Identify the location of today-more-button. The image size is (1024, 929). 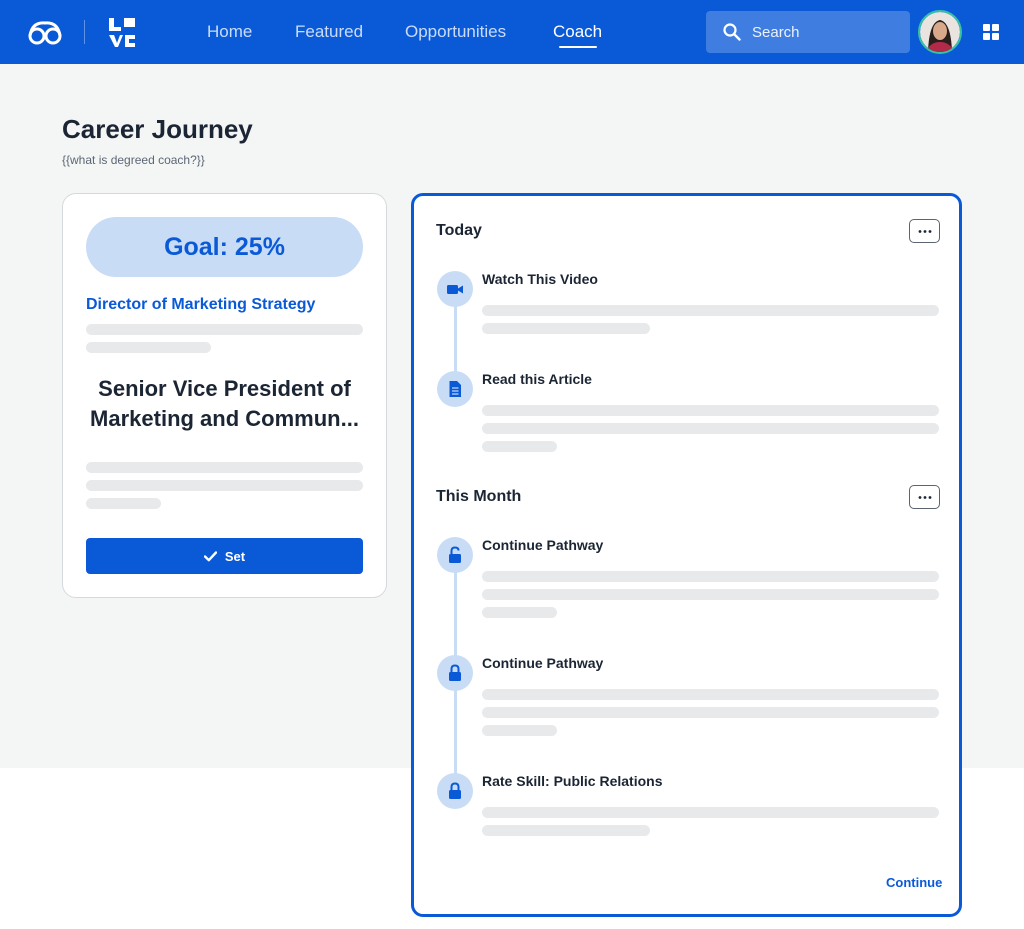
(924, 231).